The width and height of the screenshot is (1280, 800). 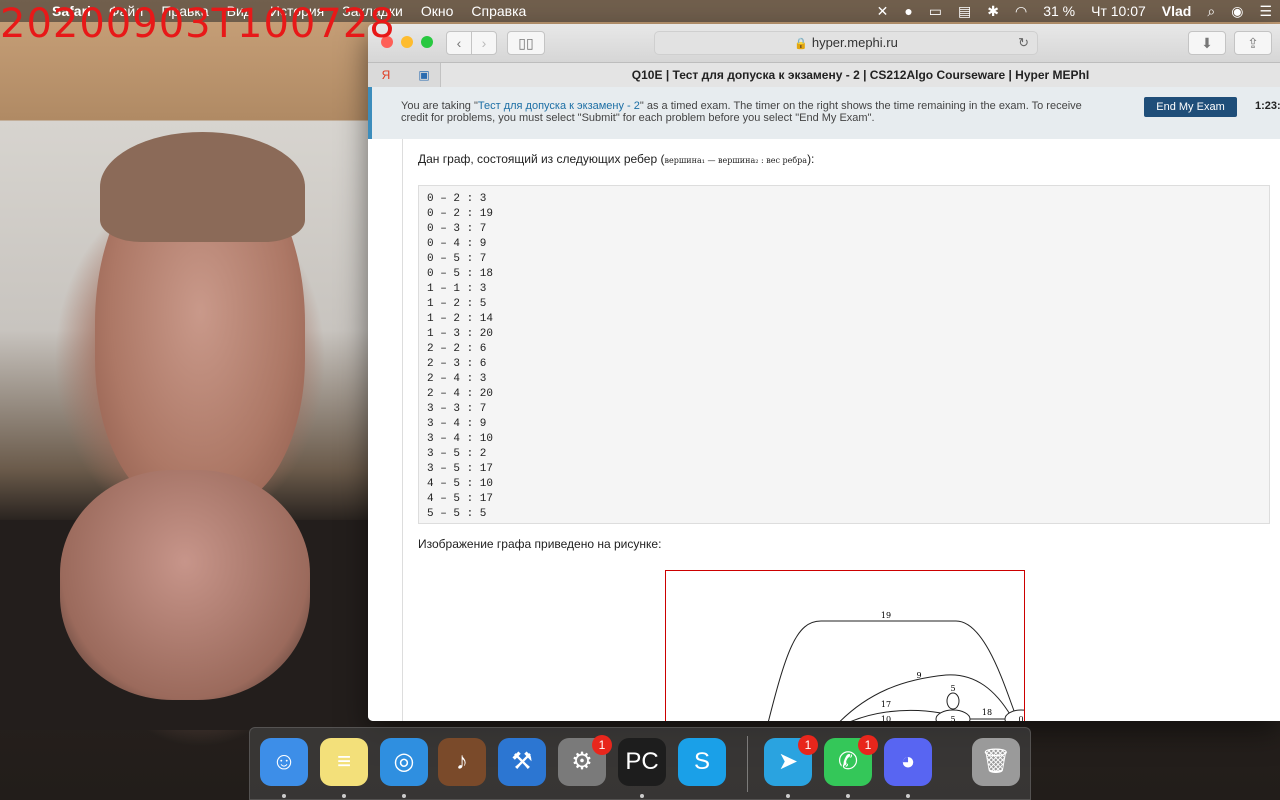 I want to click on edge-label-9: 9, so click(x=918, y=675).